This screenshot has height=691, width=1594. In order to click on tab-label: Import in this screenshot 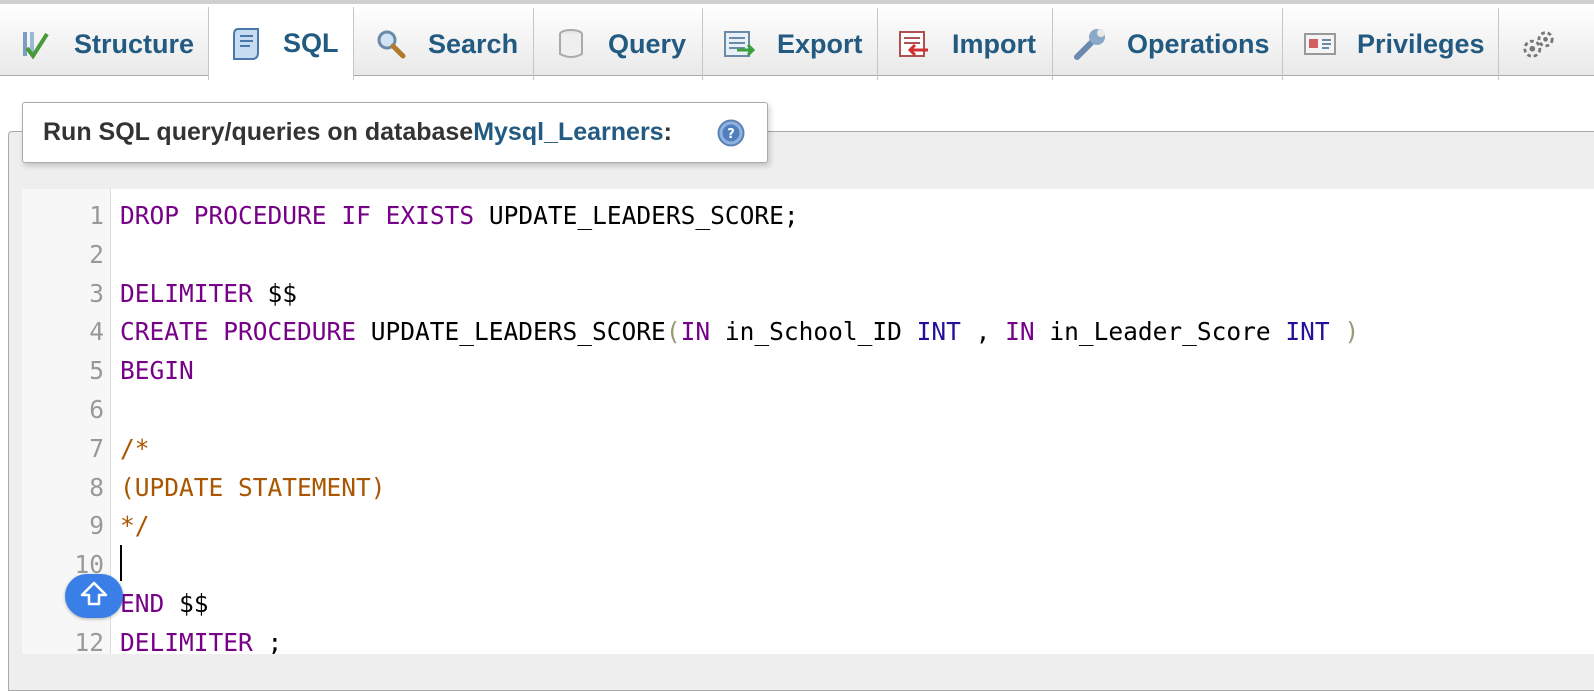, I will do `click(994, 43)`.